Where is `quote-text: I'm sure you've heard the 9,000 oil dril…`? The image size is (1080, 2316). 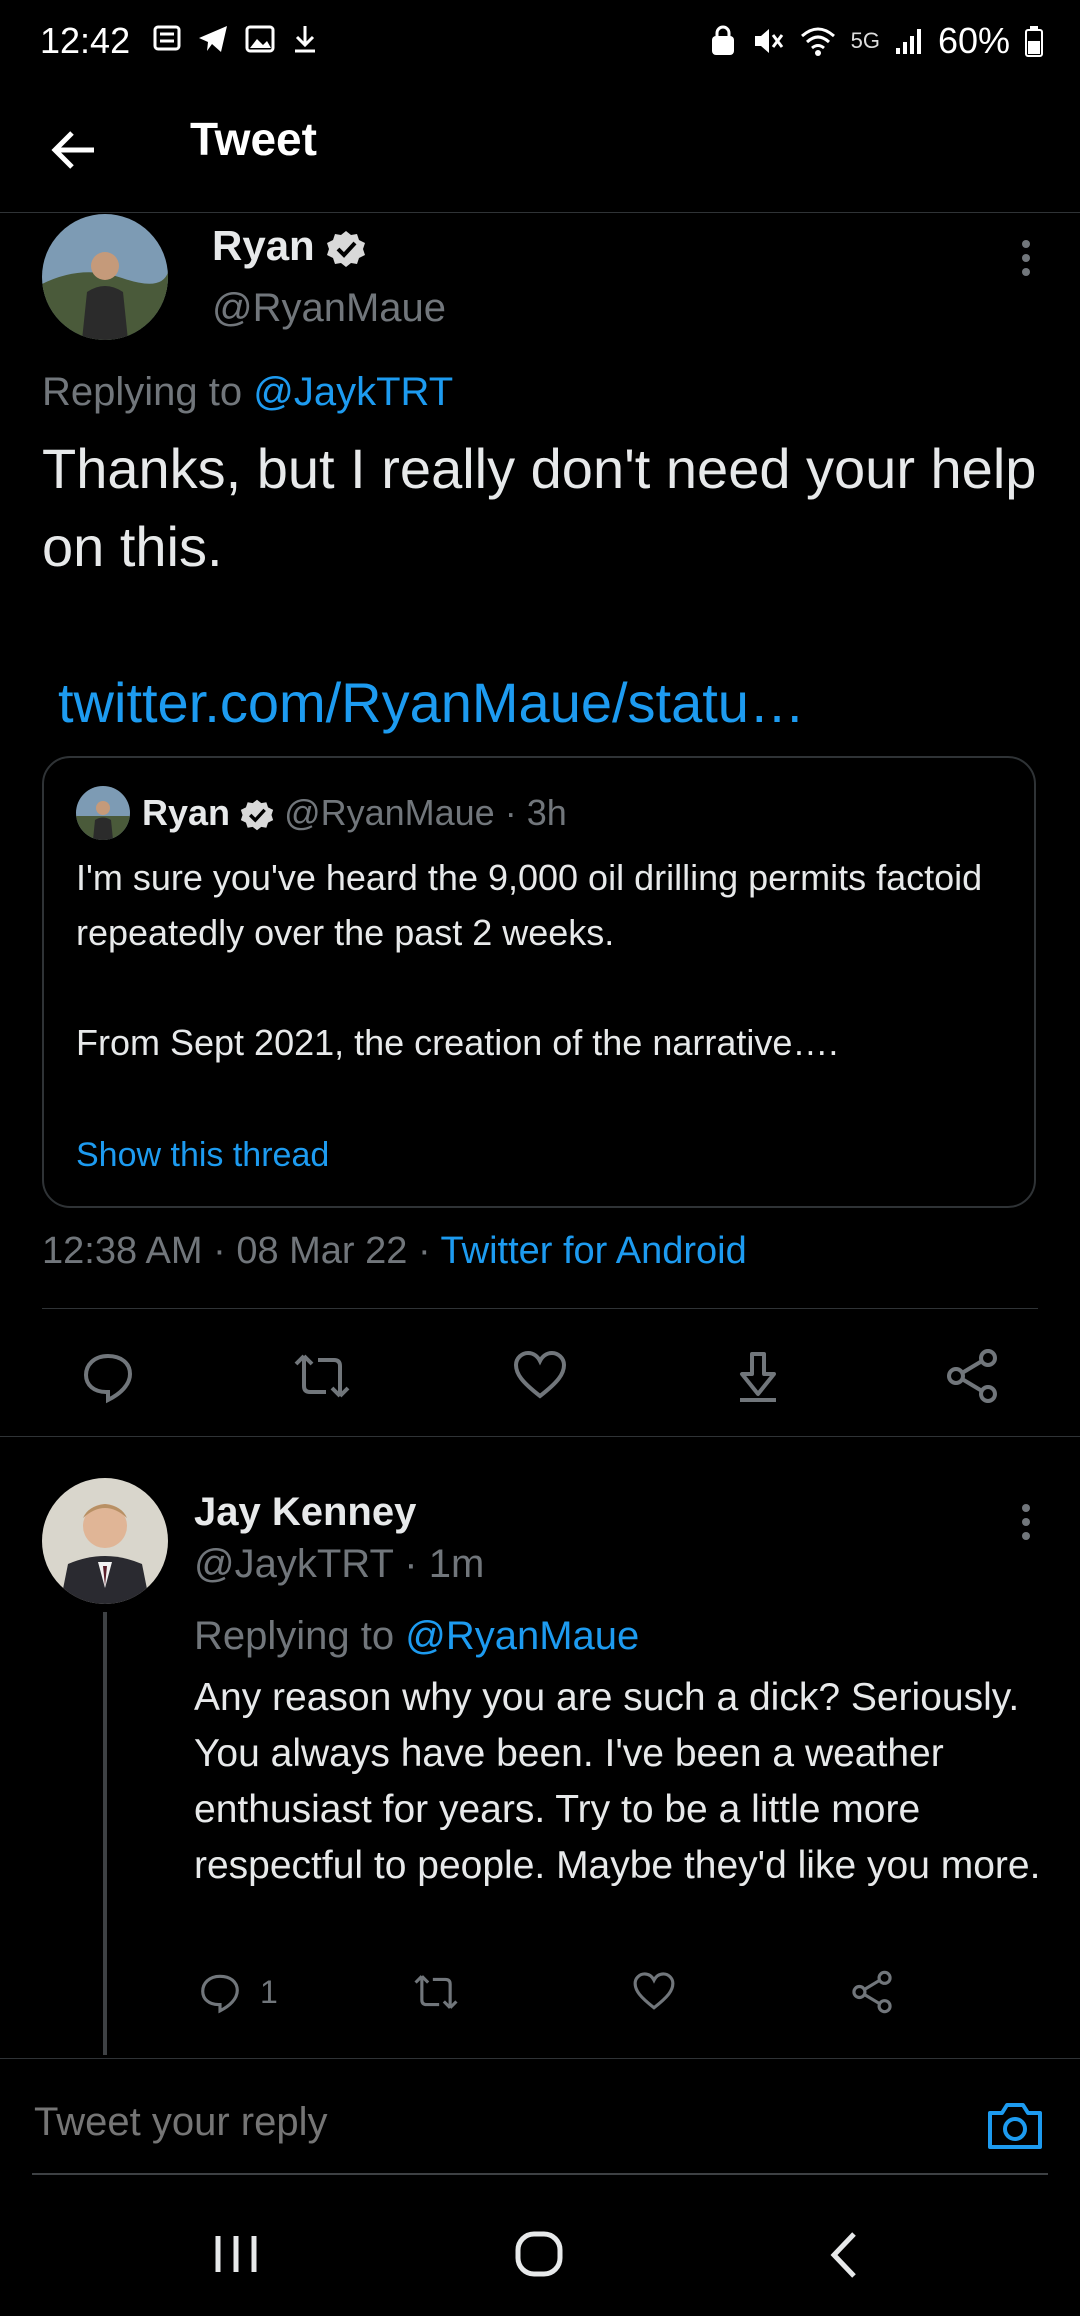 quote-text: I'm sure you've heard the 9,000 oil dril… is located at coordinates (529, 960).